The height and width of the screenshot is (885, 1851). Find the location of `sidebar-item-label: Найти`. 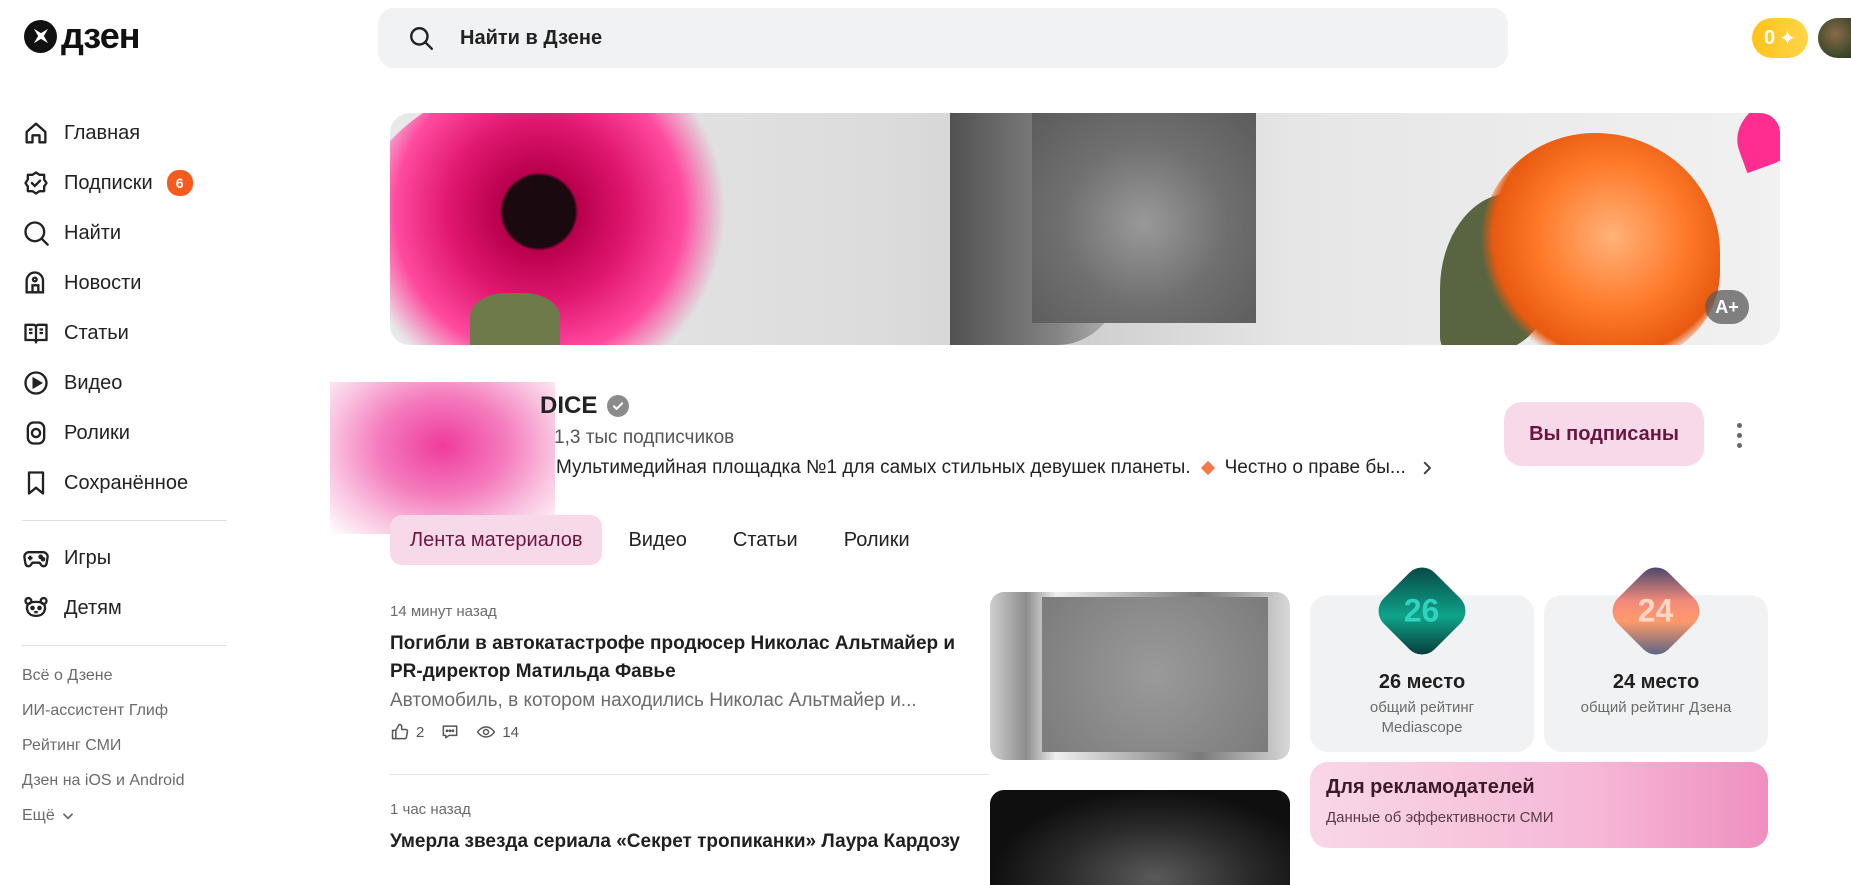

sidebar-item-label: Найти is located at coordinates (93, 232).